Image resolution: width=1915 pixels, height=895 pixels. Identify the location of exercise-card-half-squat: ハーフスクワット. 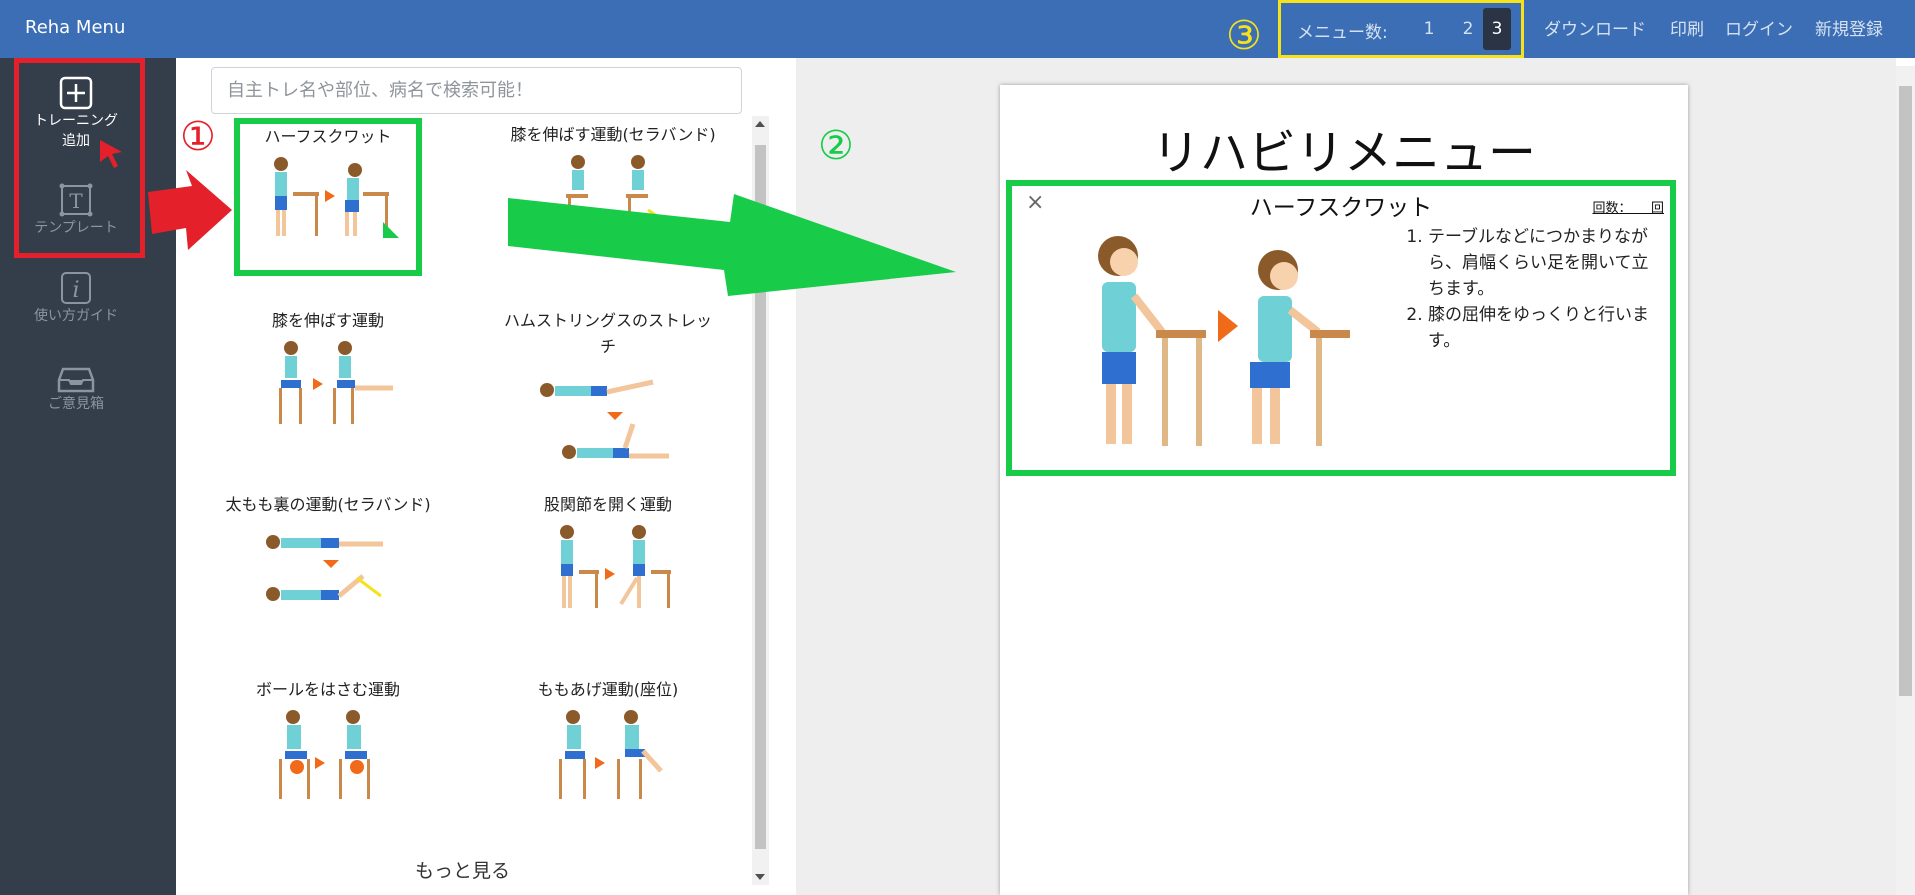
(328, 197).